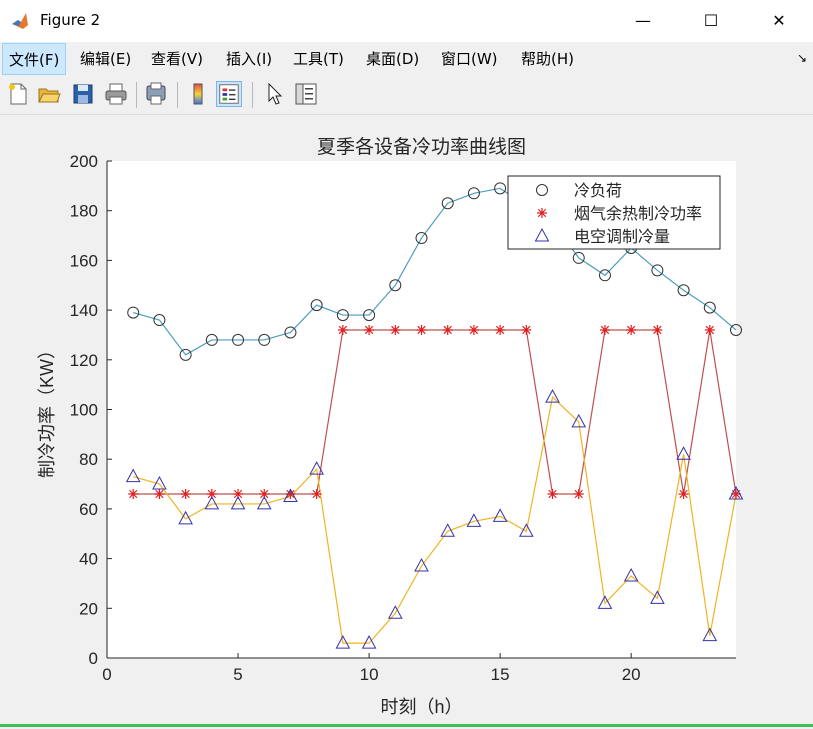 The height and width of the screenshot is (729, 813). What do you see at coordinates (275, 94) in the screenshot?
I see `pointer-icon` at bounding box center [275, 94].